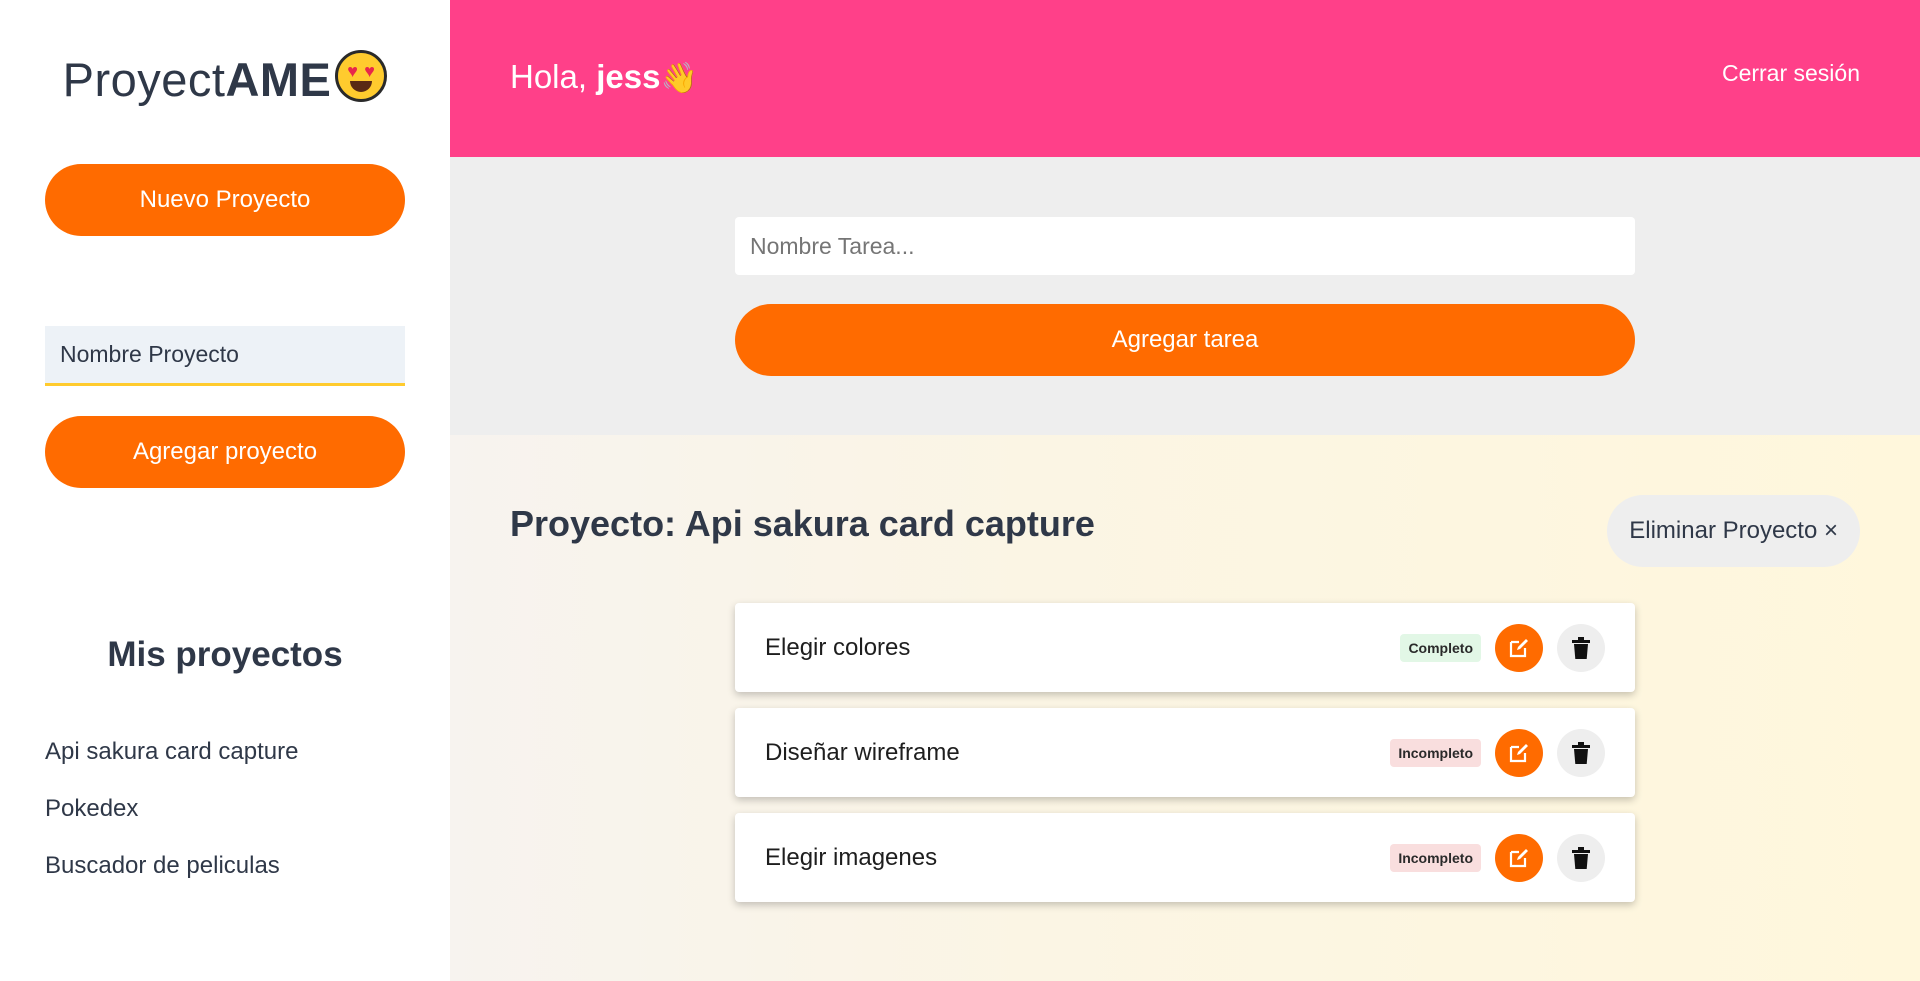 This screenshot has height=981, width=1920. What do you see at coordinates (225, 200) in the screenshot?
I see `new-project-button: Nuevo Proyecto` at bounding box center [225, 200].